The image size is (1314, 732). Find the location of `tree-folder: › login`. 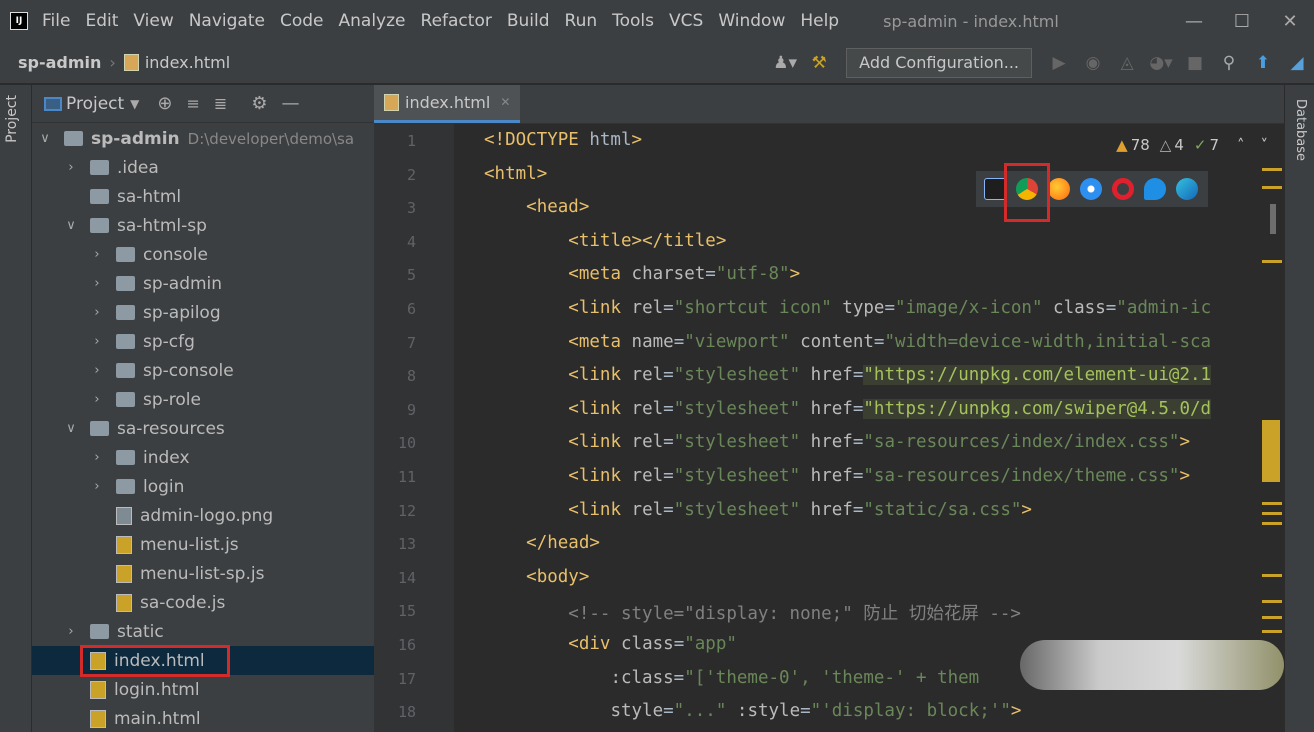

tree-folder: › login is located at coordinates (203, 486).